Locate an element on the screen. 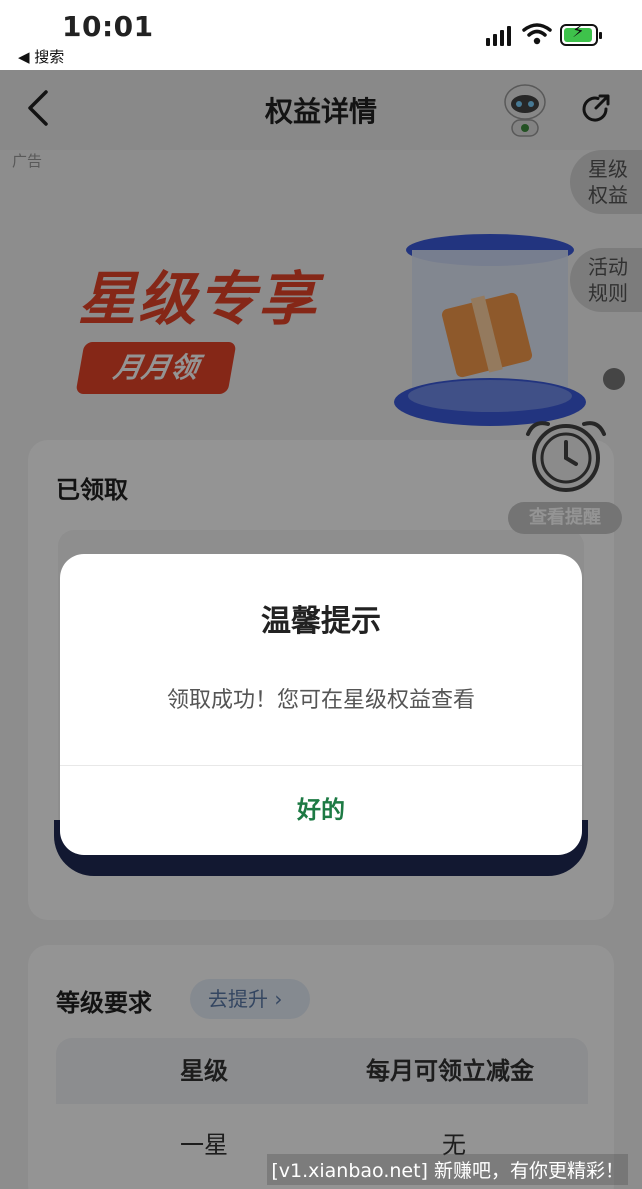  ok-button: 好的 is located at coordinates (321, 810).